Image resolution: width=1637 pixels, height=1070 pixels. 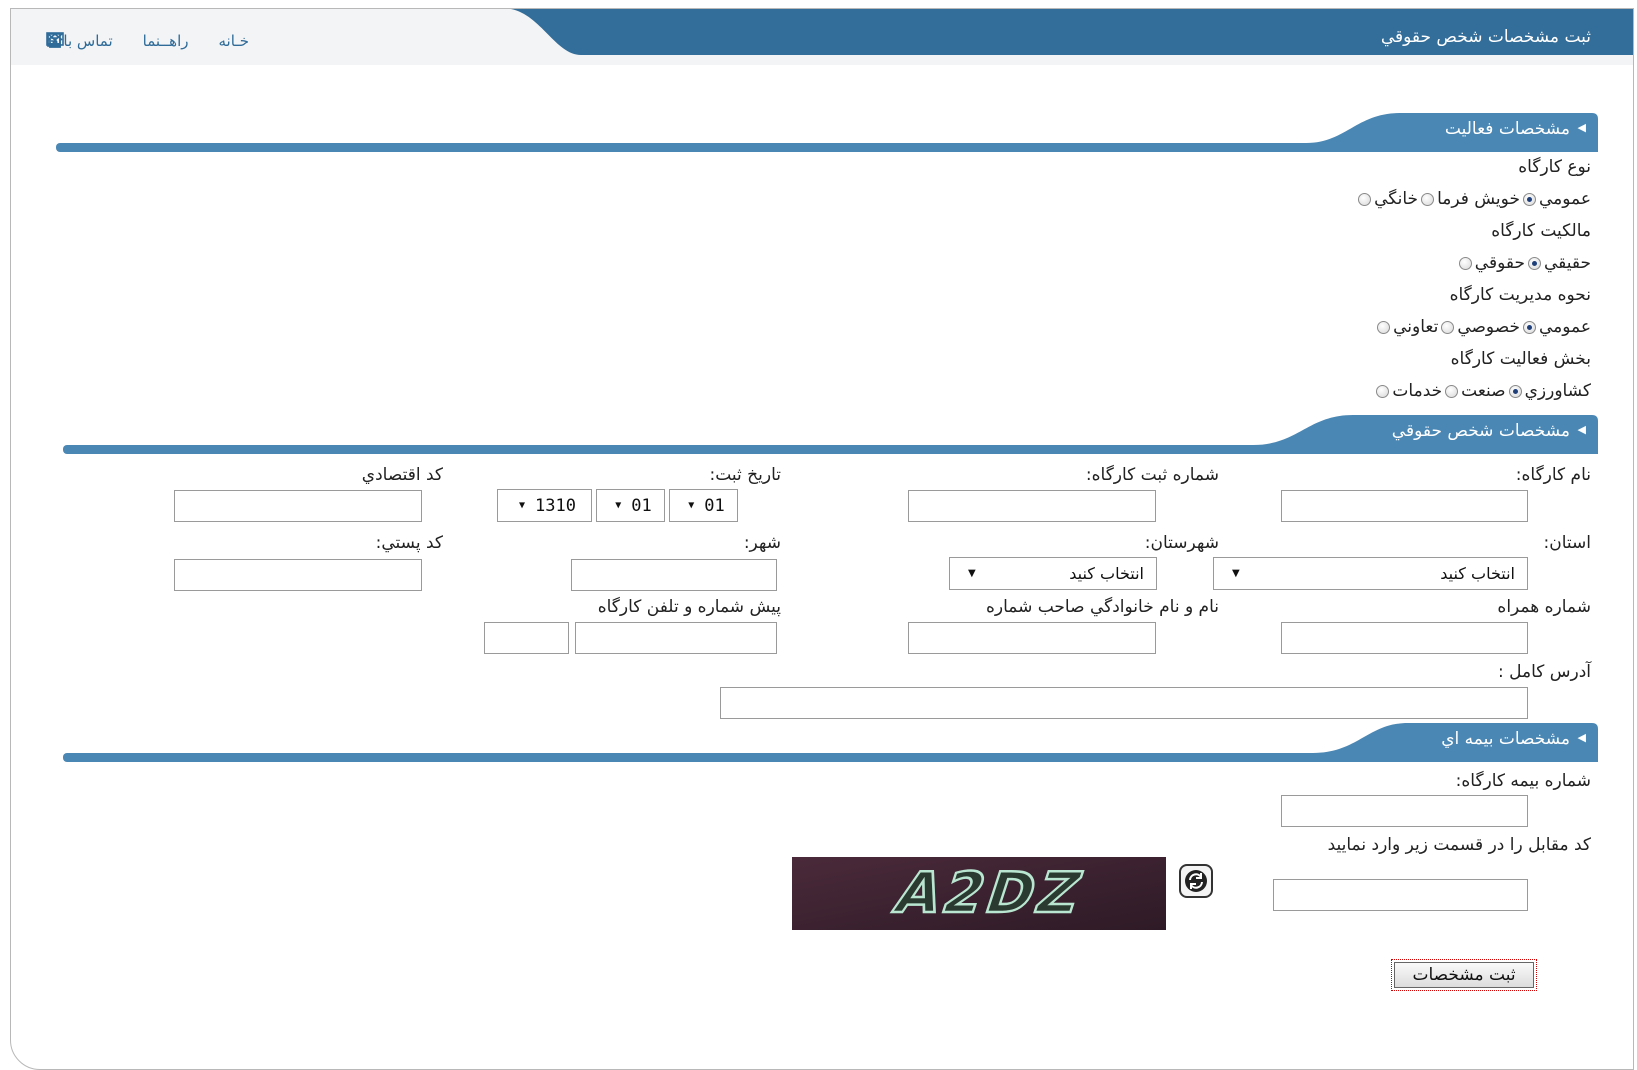 I want to click on section-header-legal: مشخصات شخص حقوقي ◀, so click(x=830, y=433).